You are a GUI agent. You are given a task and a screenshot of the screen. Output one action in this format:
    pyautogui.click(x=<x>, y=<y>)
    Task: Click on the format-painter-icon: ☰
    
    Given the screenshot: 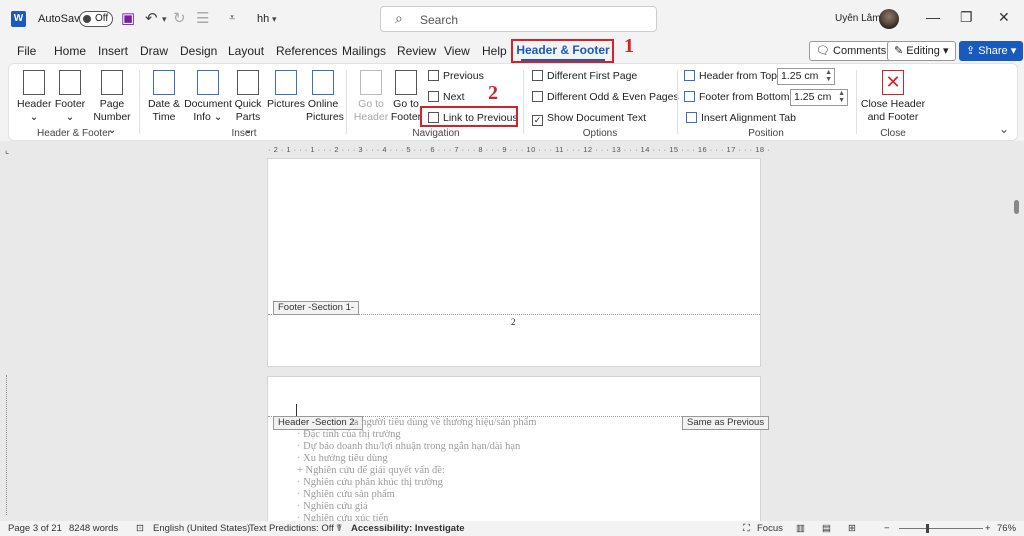 What is the action you would take?
    pyautogui.click(x=202, y=18)
    